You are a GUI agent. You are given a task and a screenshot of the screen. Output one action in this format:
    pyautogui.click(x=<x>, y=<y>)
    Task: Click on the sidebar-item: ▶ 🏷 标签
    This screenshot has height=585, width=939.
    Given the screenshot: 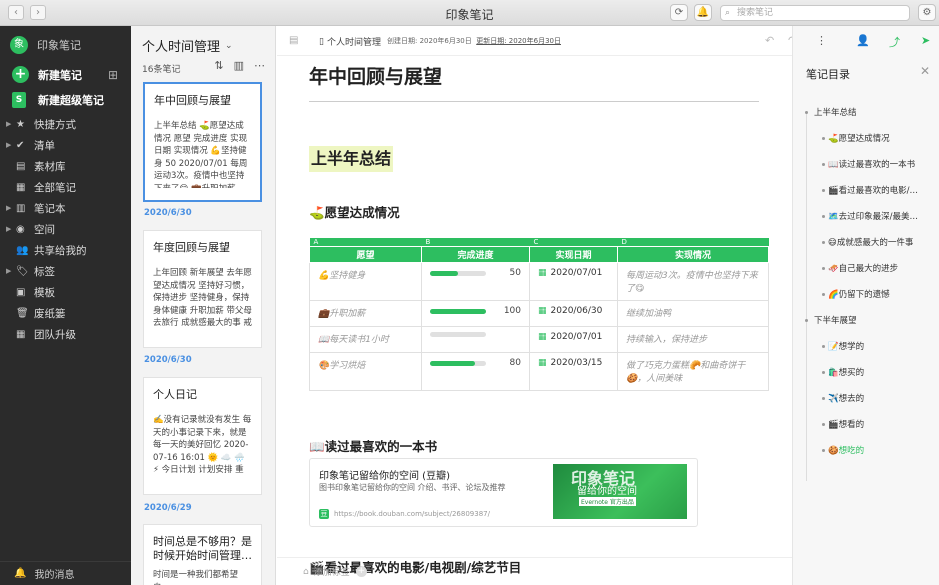 What is the action you would take?
    pyautogui.click(x=67, y=271)
    